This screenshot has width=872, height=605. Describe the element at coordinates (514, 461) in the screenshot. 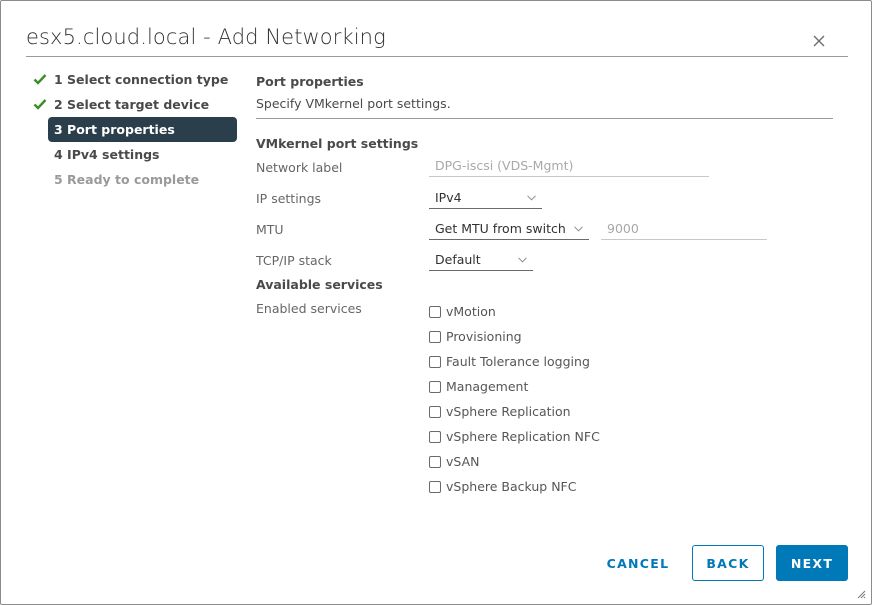

I see `service-vsan: vSAN` at that location.